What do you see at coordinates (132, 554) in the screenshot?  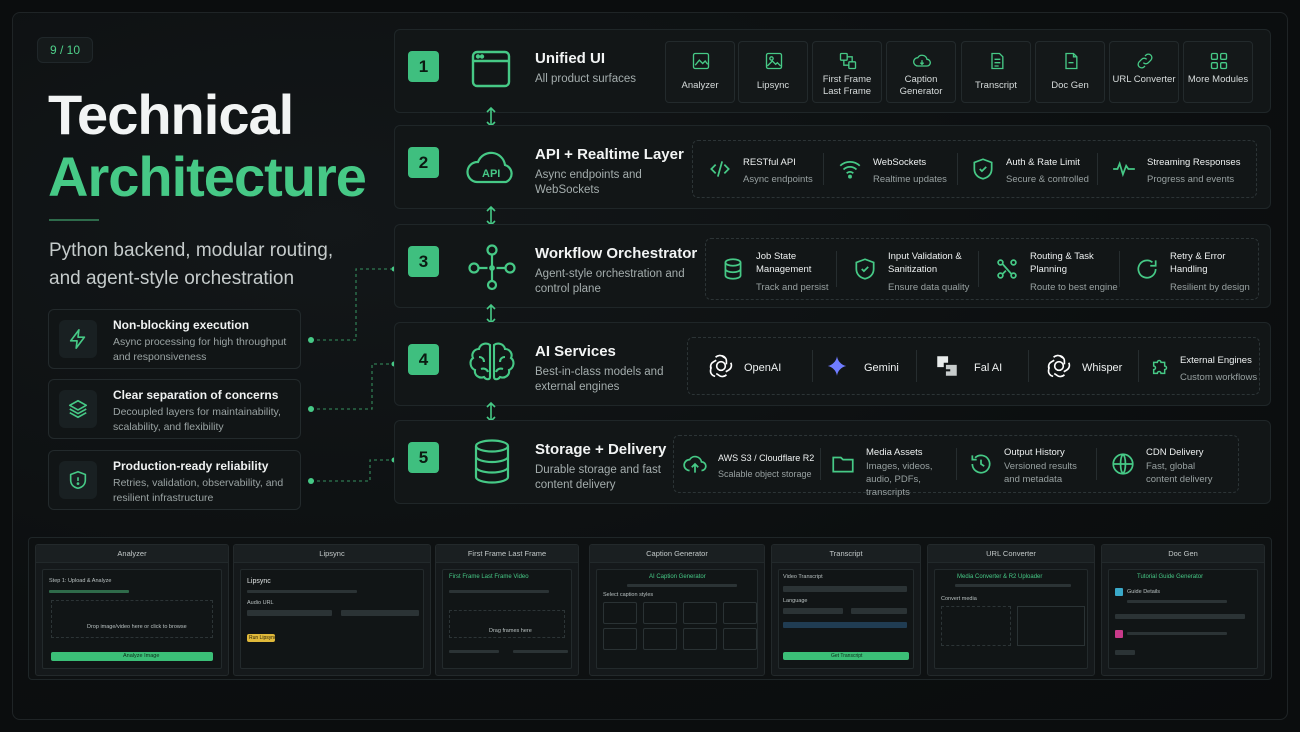 I see `screenshot-title: Analyzer` at bounding box center [132, 554].